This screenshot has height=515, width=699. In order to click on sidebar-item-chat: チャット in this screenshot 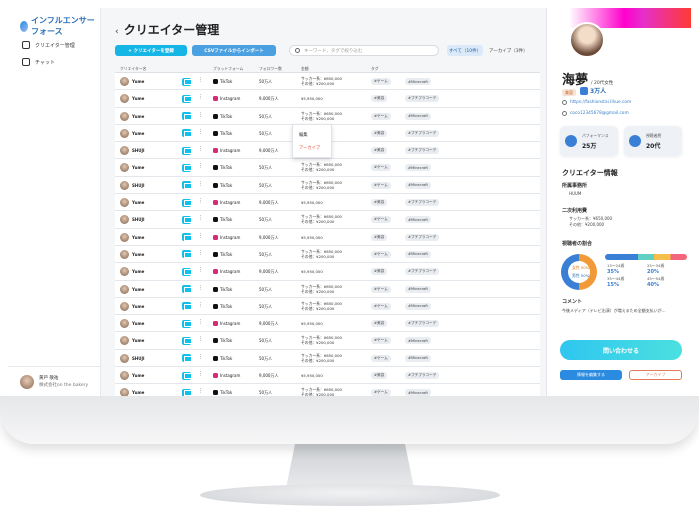, I will do `click(38, 62)`.